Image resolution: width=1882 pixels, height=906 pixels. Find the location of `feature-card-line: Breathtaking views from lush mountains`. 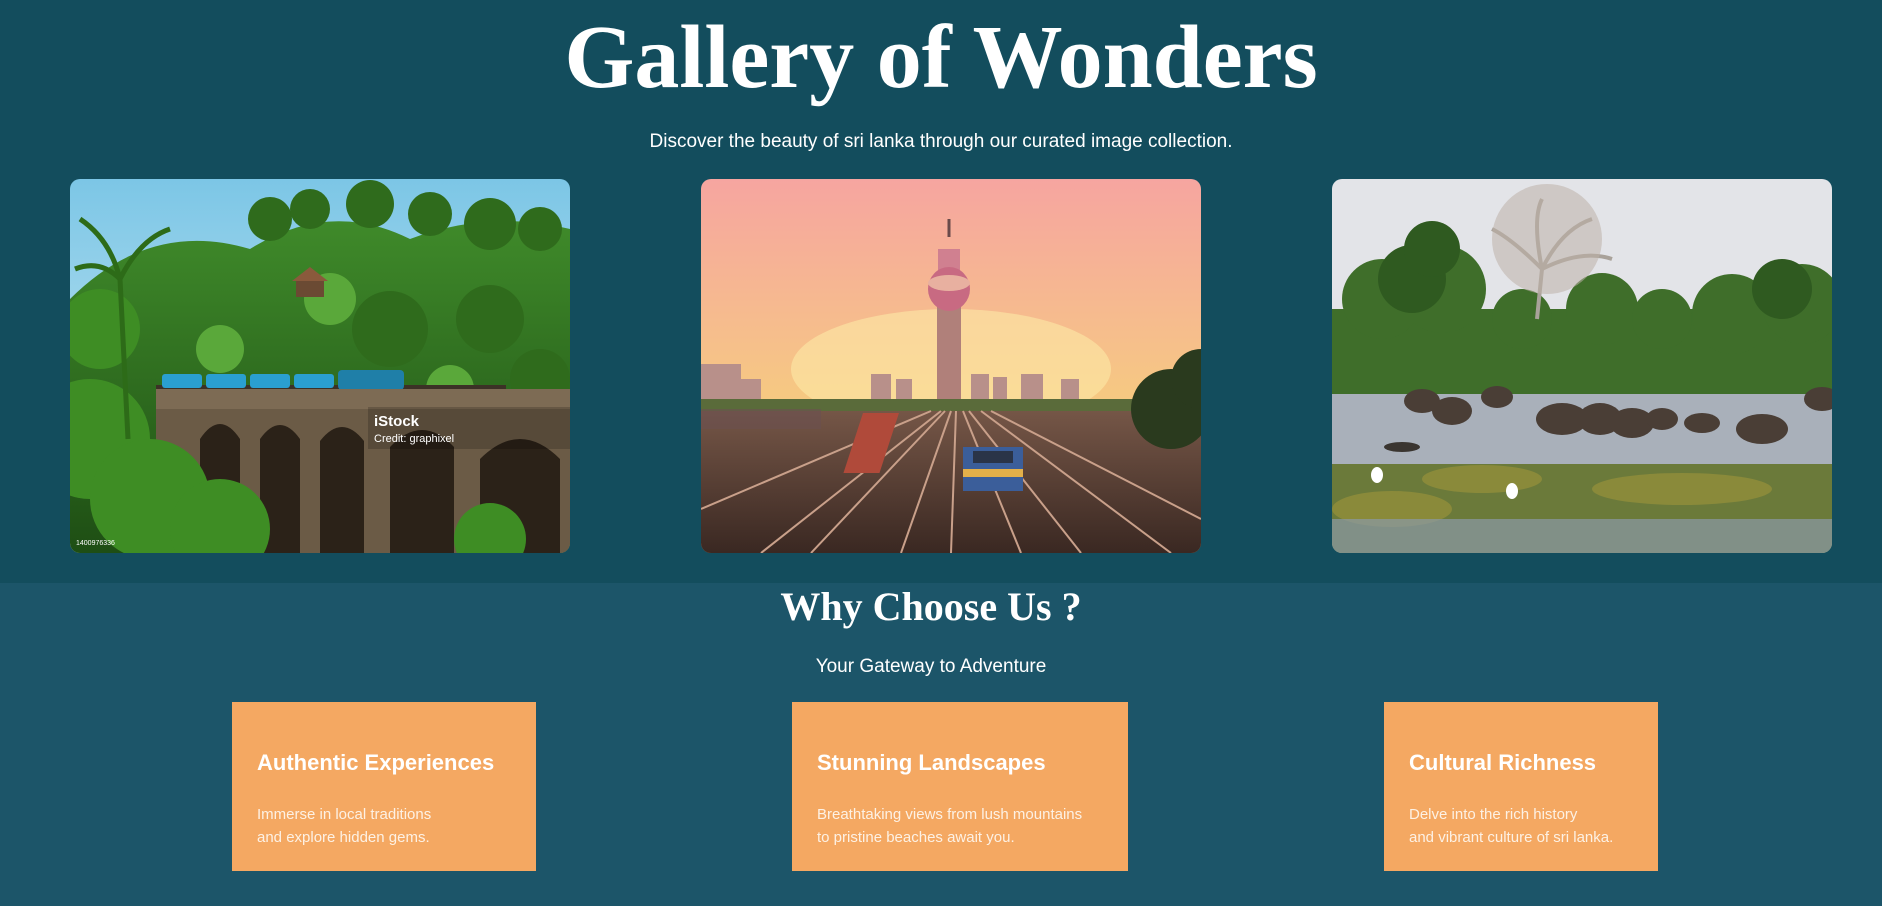

feature-card-line: Breathtaking views from lush mountains is located at coordinates (950, 814).